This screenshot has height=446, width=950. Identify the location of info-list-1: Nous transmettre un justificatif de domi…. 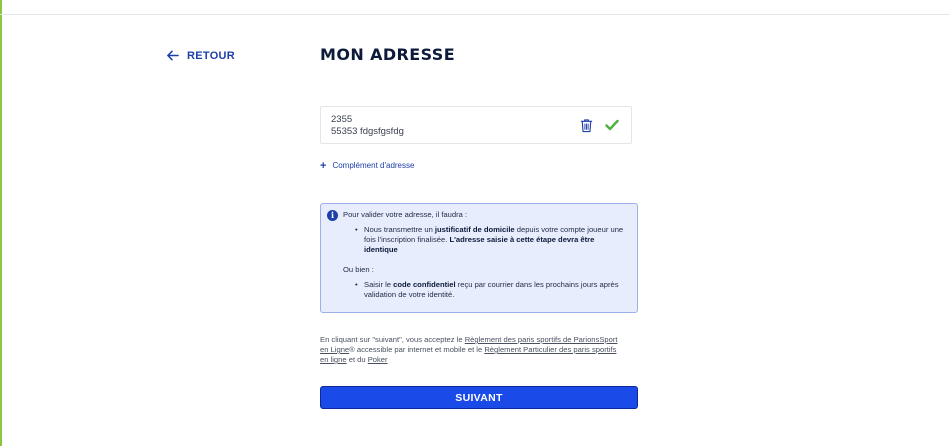
(491, 240).